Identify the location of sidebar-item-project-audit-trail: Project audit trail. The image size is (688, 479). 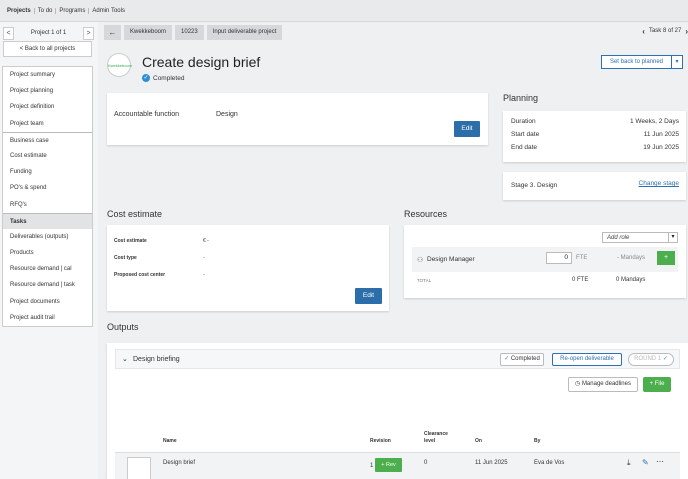
(47, 318).